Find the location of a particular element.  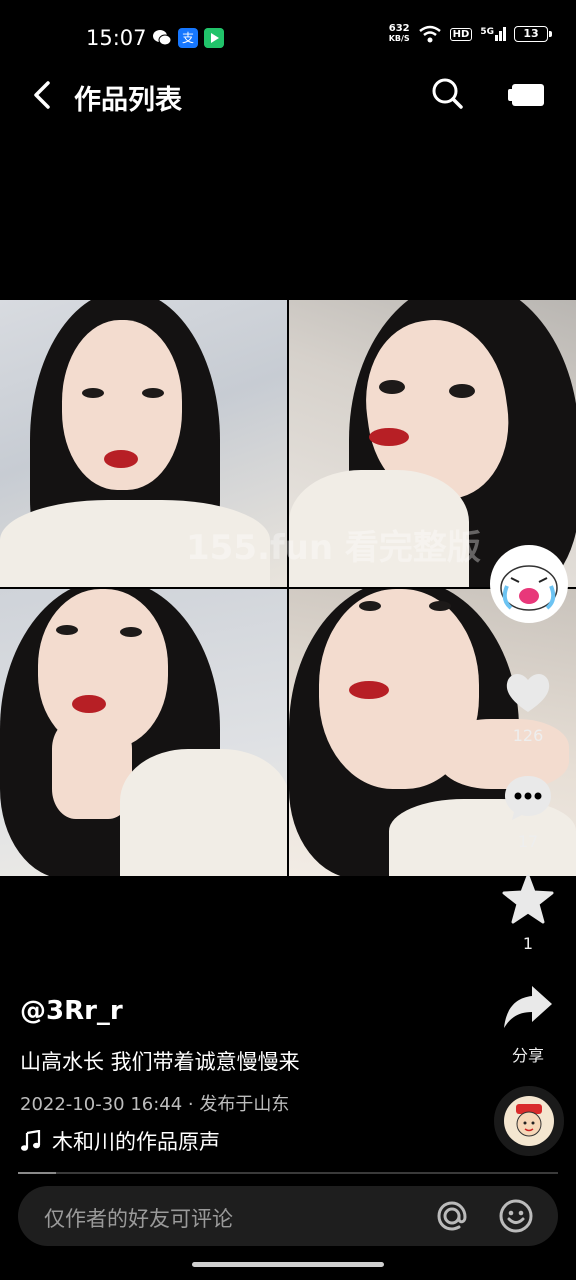

video-progress-bar is located at coordinates (288, 1173).